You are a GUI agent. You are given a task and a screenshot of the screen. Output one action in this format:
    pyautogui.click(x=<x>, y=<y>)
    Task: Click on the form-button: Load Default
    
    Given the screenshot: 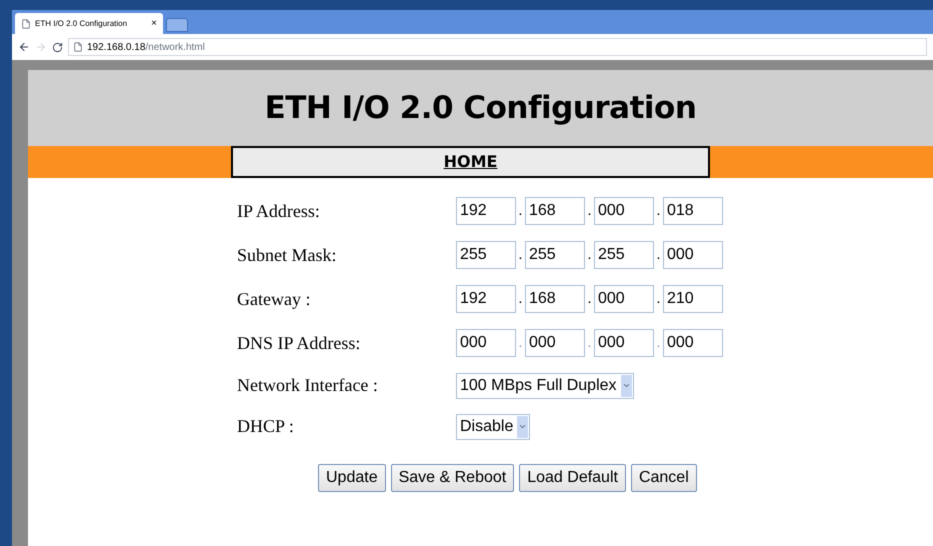 What is the action you would take?
    pyautogui.click(x=572, y=478)
    